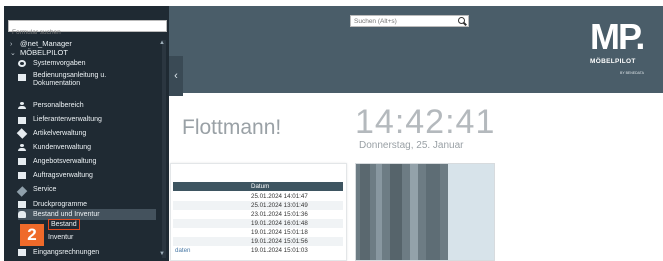 The width and height of the screenshot is (663, 261). I want to click on row-date: 19.01.2024 15:01:56, so click(279, 241).